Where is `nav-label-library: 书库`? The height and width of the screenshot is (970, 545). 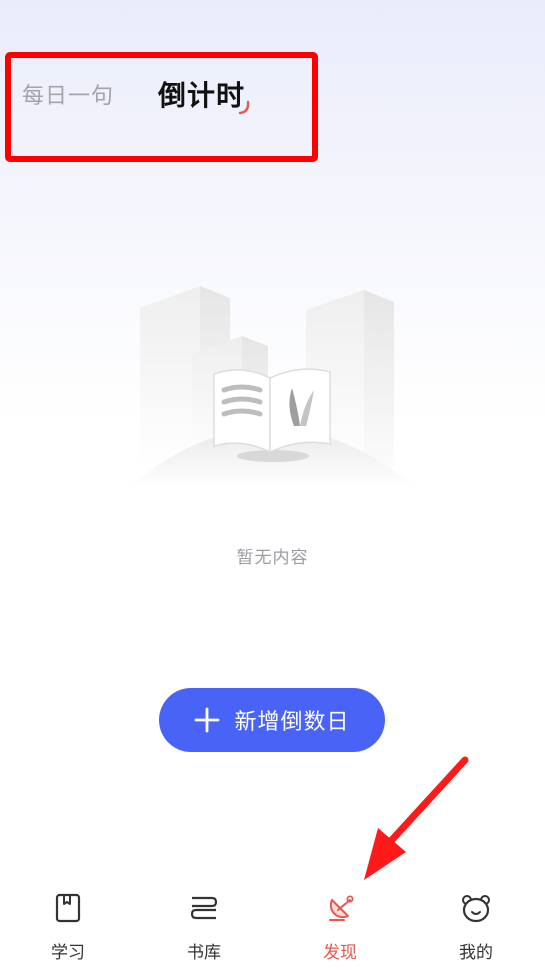 nav-label-library: 书库 is located at coordinates (204, 953).